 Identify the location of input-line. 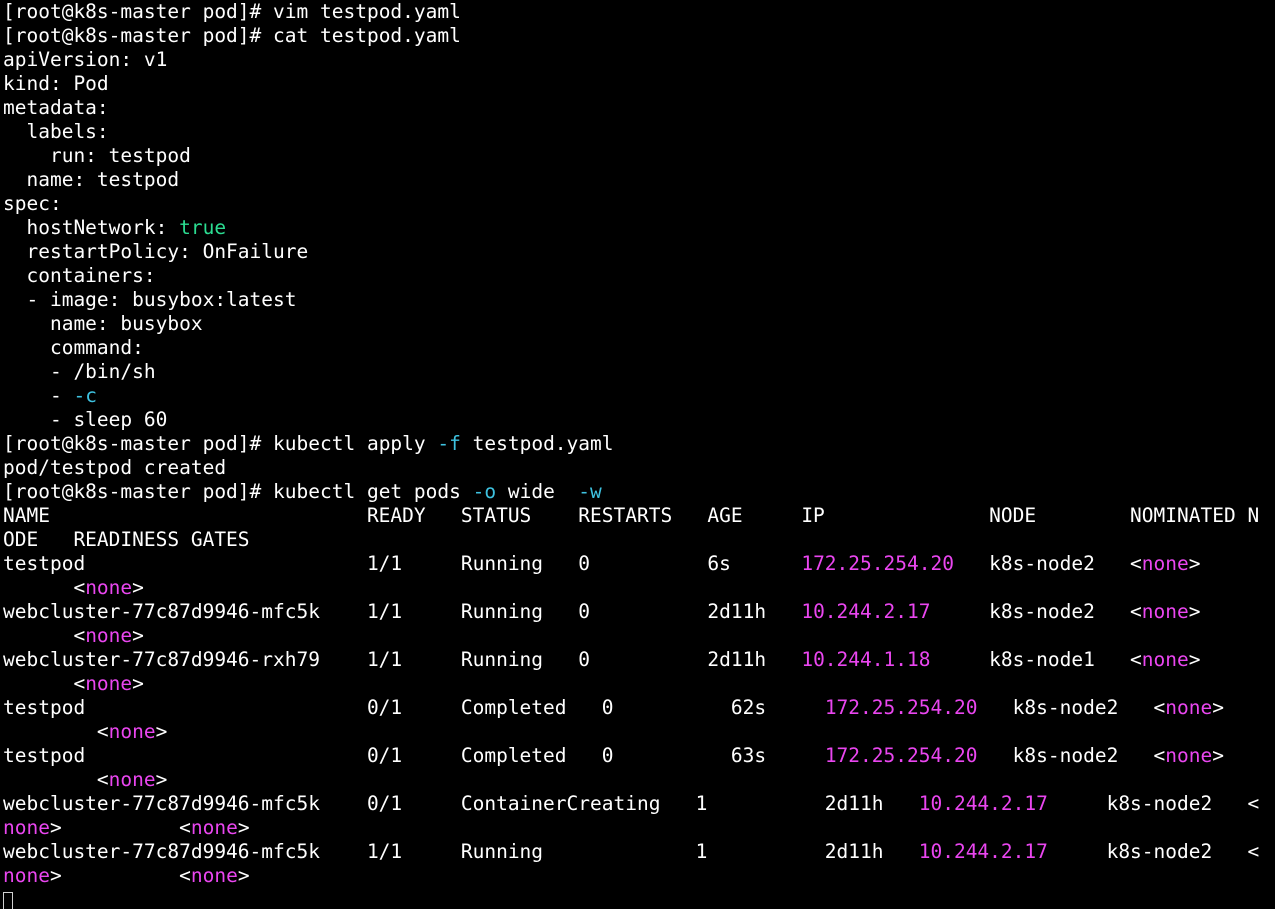
(639, 898).